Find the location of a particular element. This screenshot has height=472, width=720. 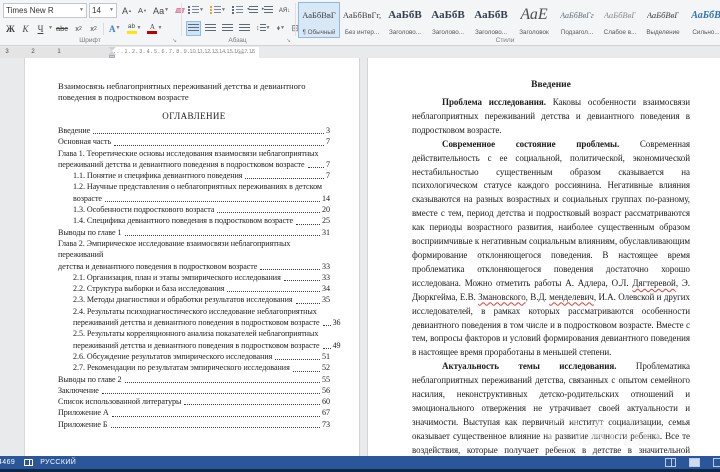

italic-button: К is located at coordinates (25, 28).